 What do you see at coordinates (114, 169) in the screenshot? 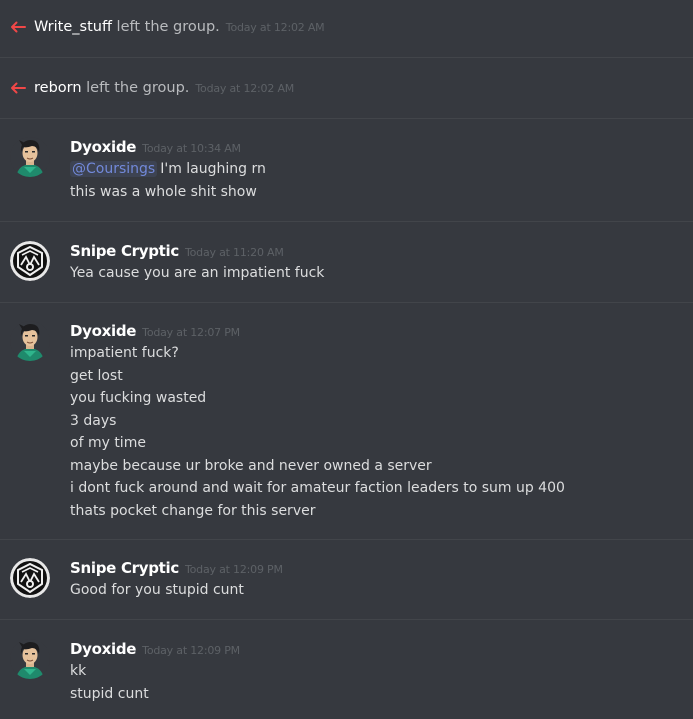
I see `user-mention: @Coursings` at bounding box center [114, 169].